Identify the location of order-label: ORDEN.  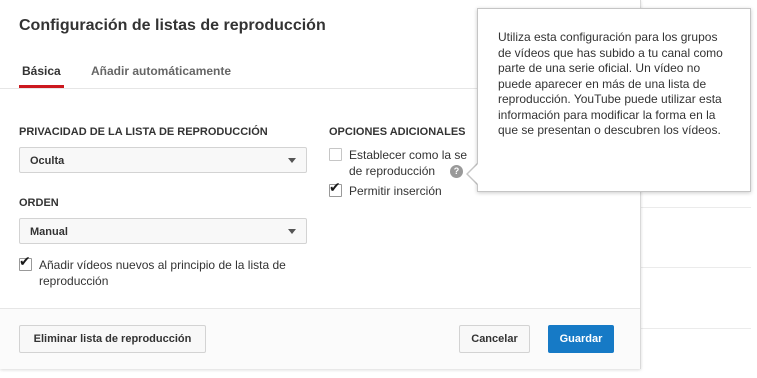
(39, 203).